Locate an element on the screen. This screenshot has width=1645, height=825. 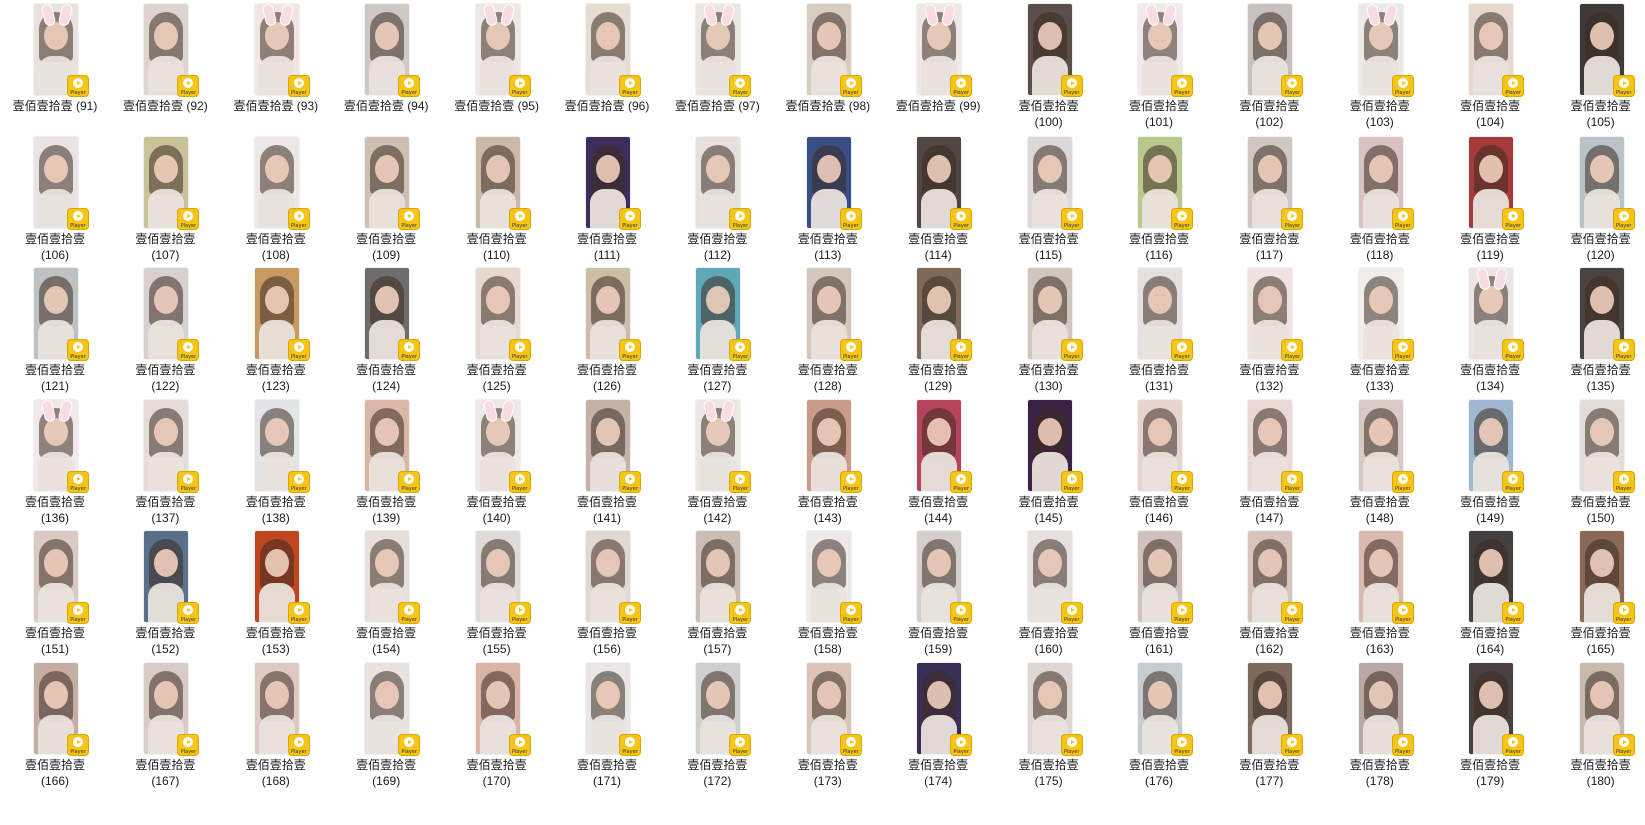
file-number: (92) is located at coordinates (197, 106).